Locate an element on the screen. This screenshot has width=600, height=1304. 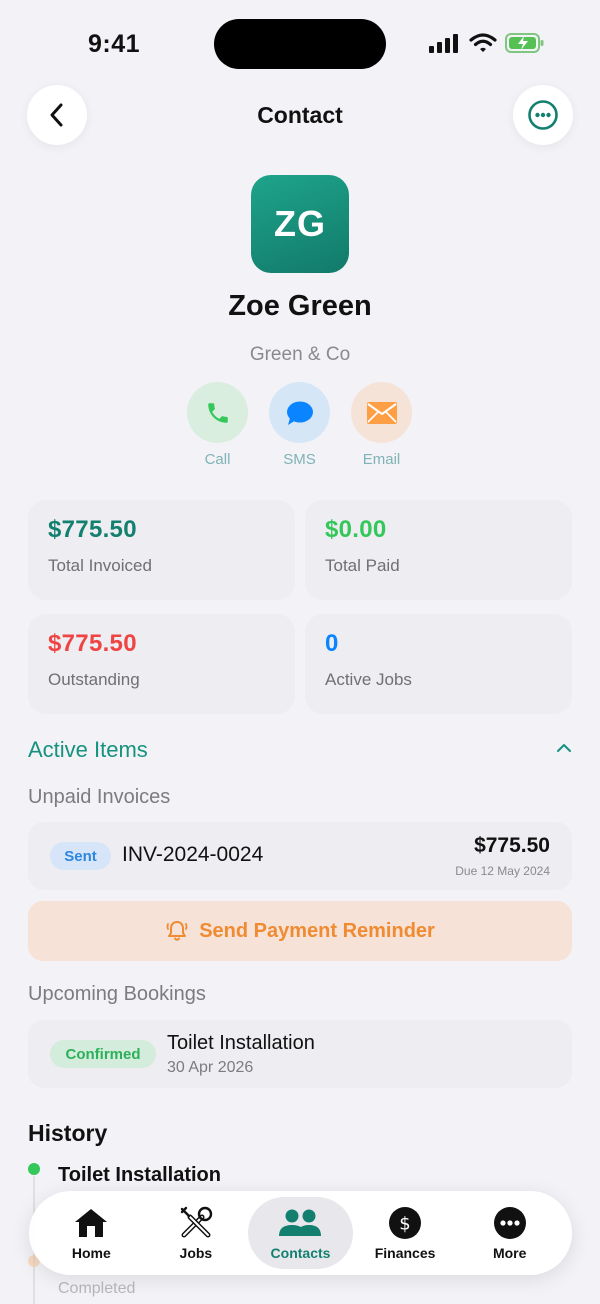
status-badge: Confirmed is located at coordinates (103, 1054).